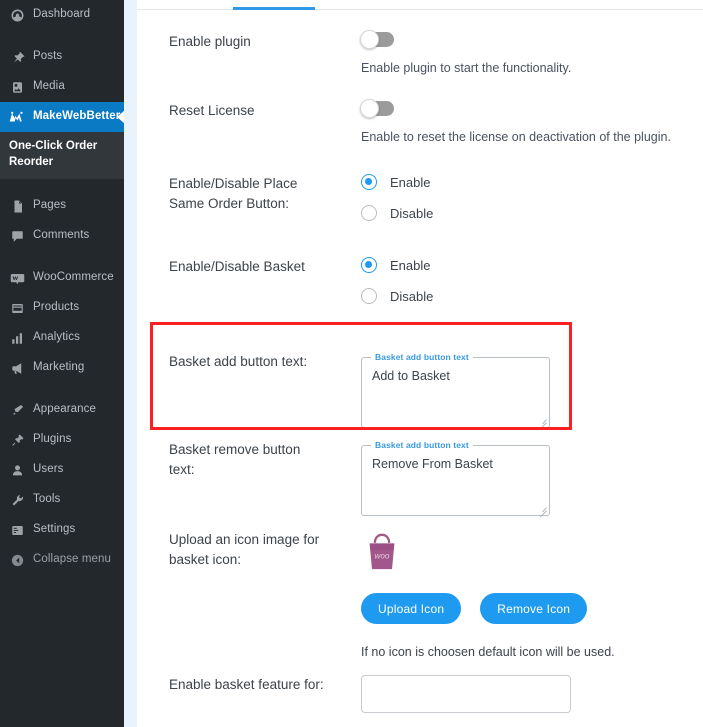 The width and height of the screenshot is (703, 727). What do you see at coordinates (62, 87) in the screenshot?
I see `sidebar-item-media: Media` at bounding box center [62, 87].